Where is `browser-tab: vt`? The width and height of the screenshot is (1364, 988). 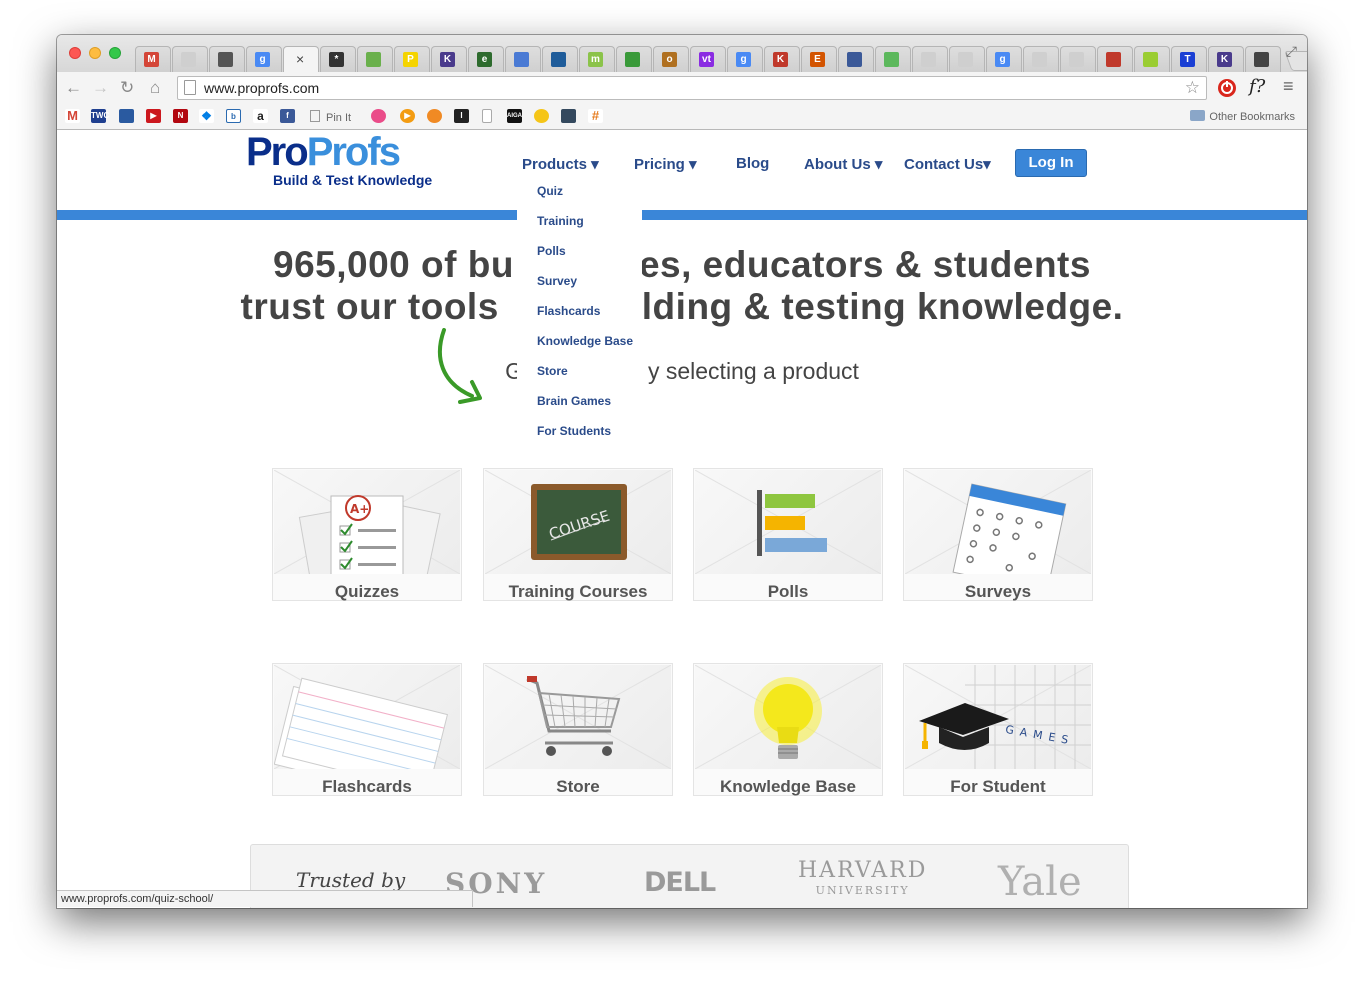 browser-tab: vt is located at coordinates (708, 59).